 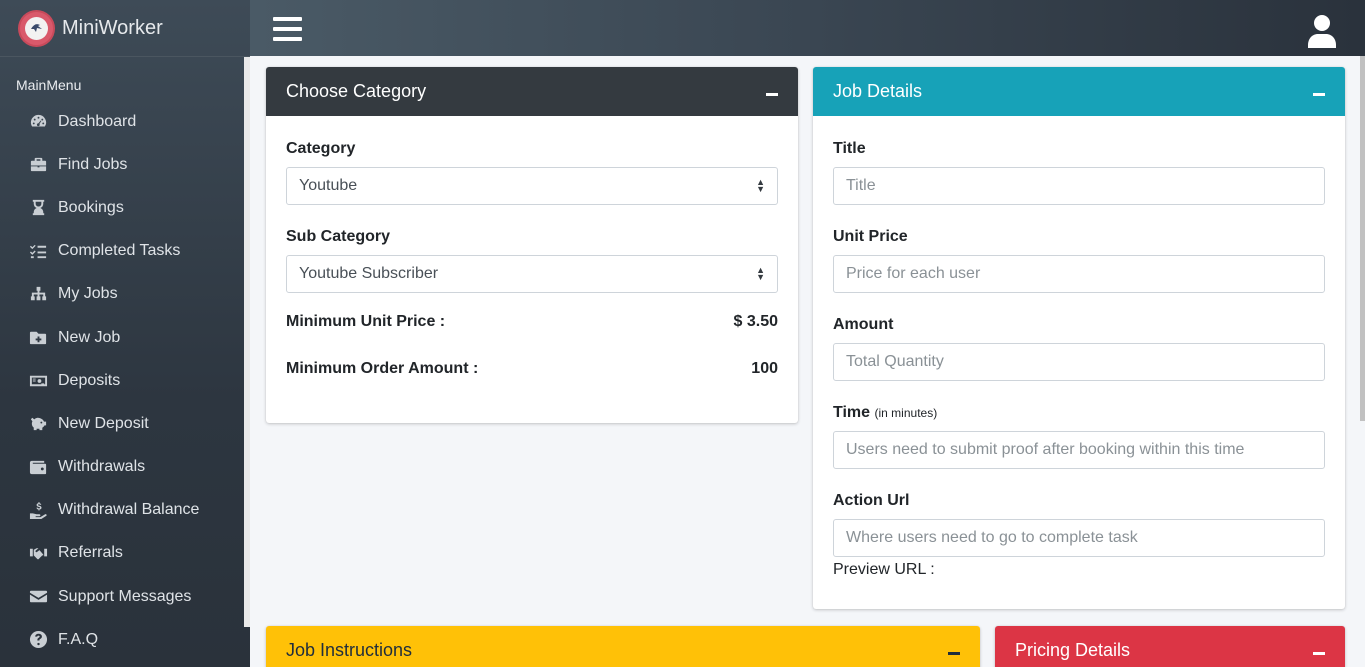 I want to click on sidebar-scrollbar, so click(x=247, y=342).